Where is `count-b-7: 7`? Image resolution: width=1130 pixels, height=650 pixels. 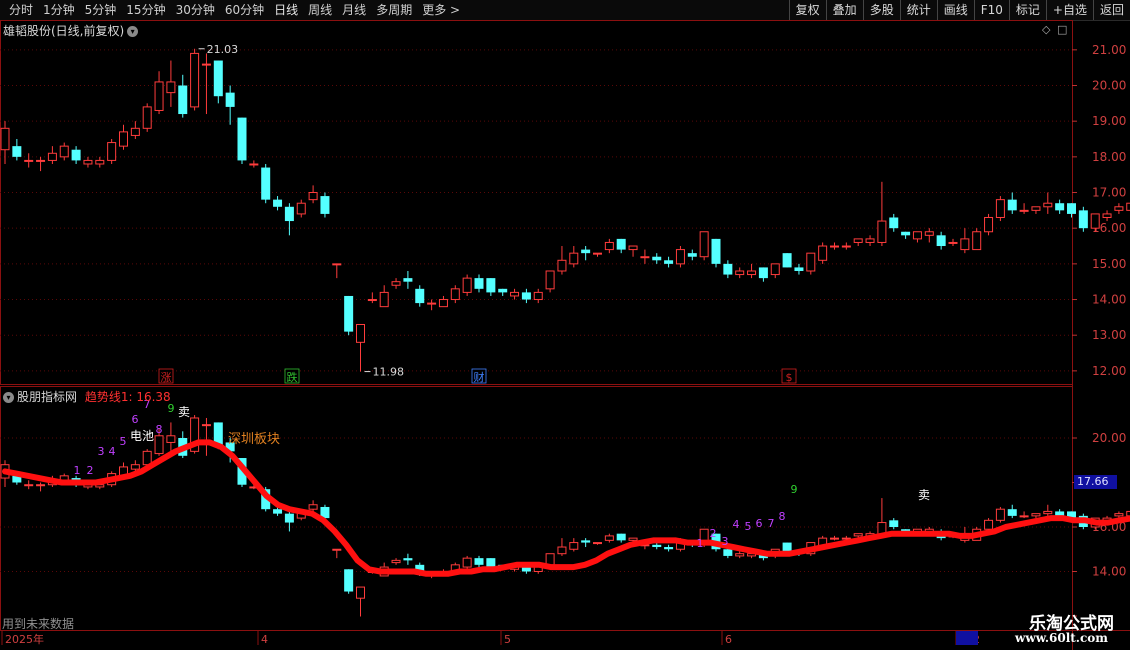
count-b-7: 7 is located at coordinates (771, 523).